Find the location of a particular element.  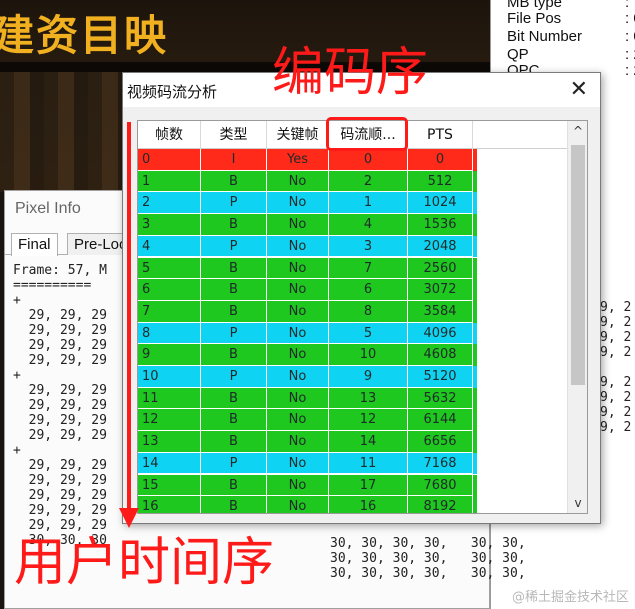

table-row: 9 B No 10 4608 is located at coordinates (307, 355).